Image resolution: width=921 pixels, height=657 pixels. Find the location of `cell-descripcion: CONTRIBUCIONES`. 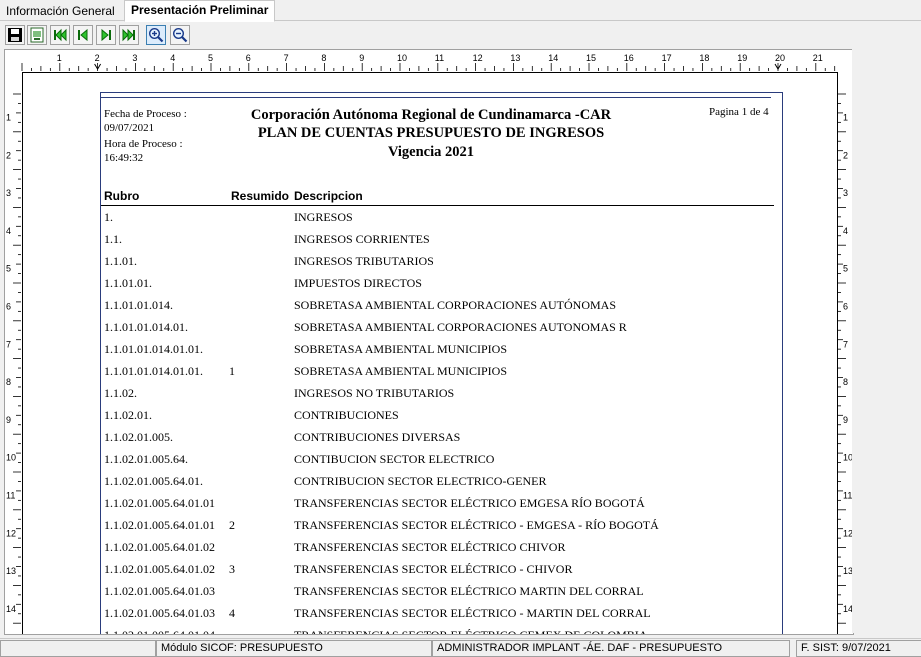

cell-descripcion: CONTRIBUCIONES is located at coordinates (346, 415).